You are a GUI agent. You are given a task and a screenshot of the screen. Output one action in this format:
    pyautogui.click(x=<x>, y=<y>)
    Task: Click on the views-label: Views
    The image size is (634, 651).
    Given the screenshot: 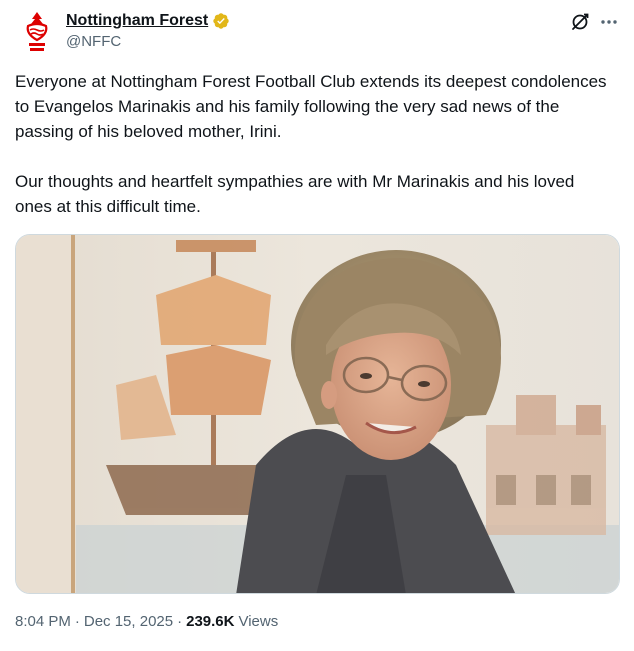 What is the action you would take?
    pyautogui.click(x=258, y=621)
    